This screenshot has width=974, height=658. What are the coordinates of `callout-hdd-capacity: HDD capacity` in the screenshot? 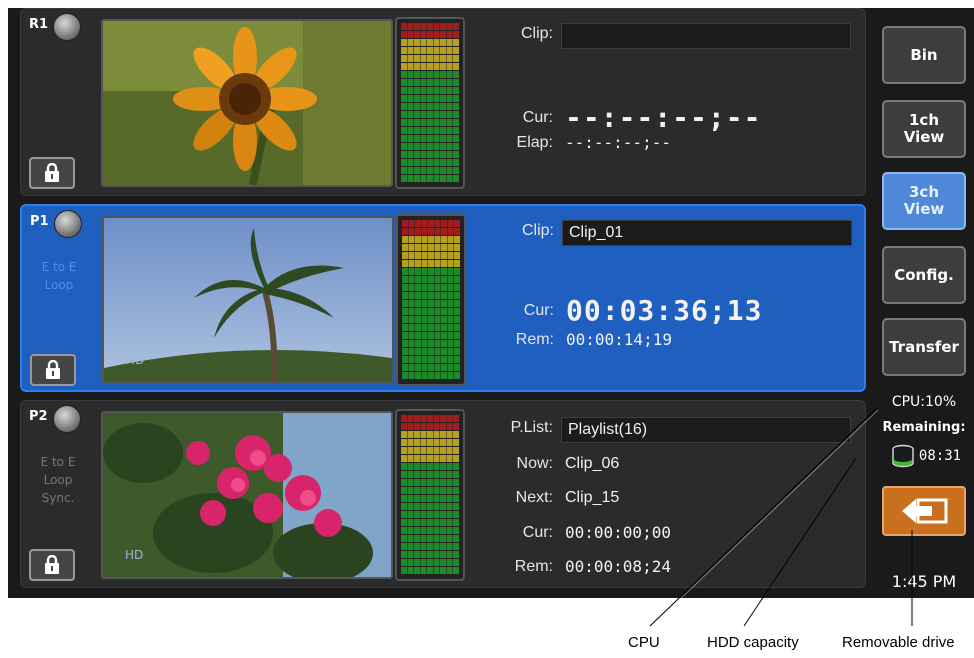 It's located at (753, 642).